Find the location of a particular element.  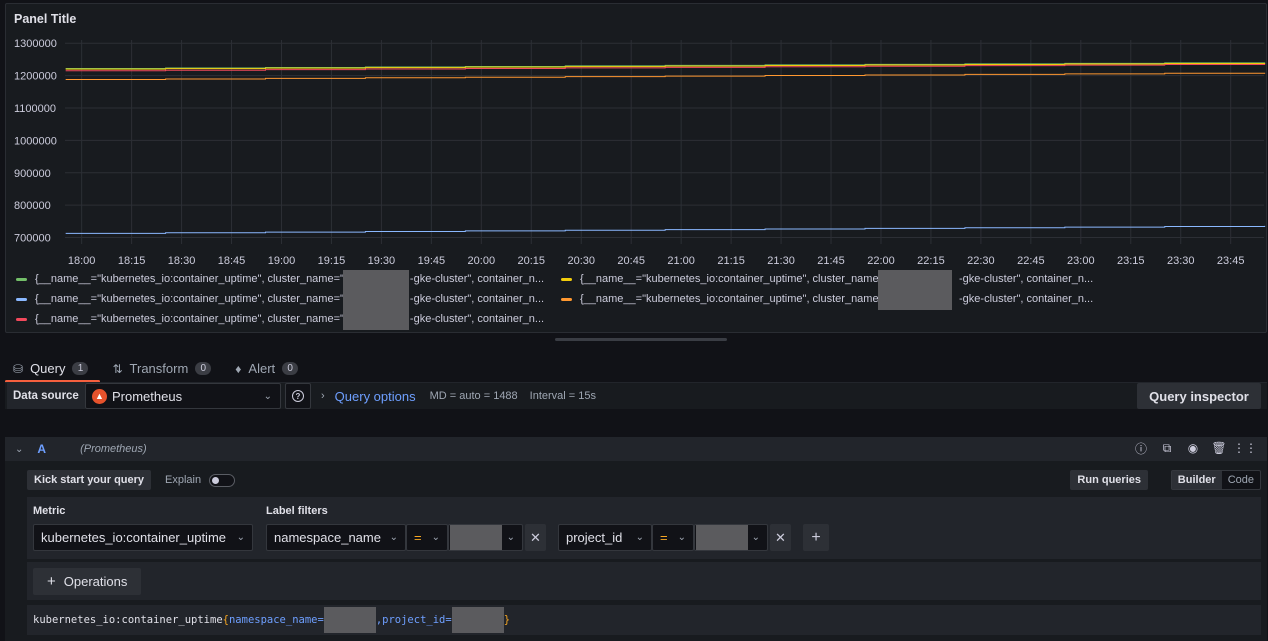

x-tick-label: 22:30 is located at coordinates (981, 261).